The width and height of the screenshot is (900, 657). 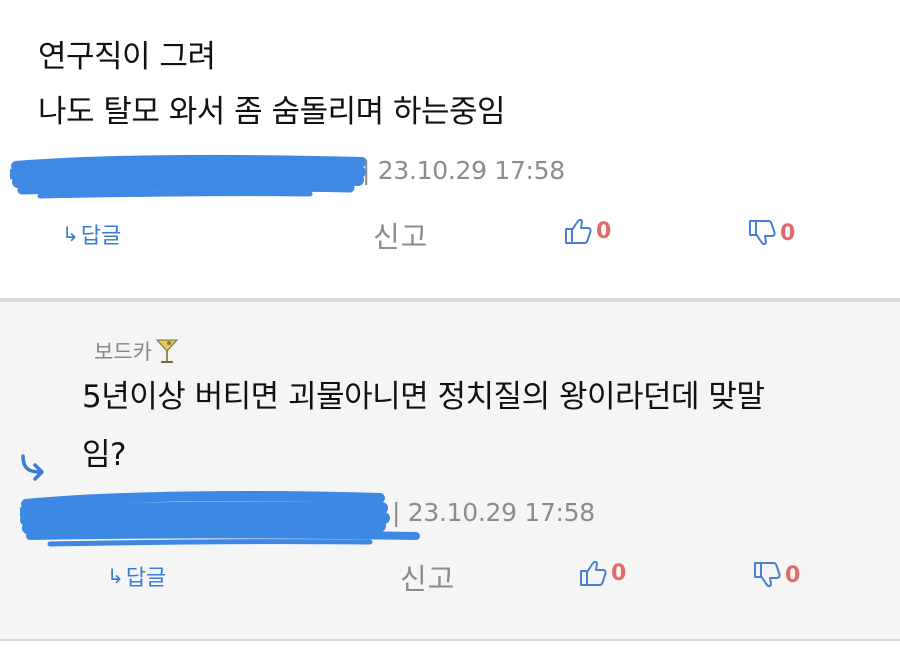 I want to click on list-footer-space, so click(x=450, y=649).